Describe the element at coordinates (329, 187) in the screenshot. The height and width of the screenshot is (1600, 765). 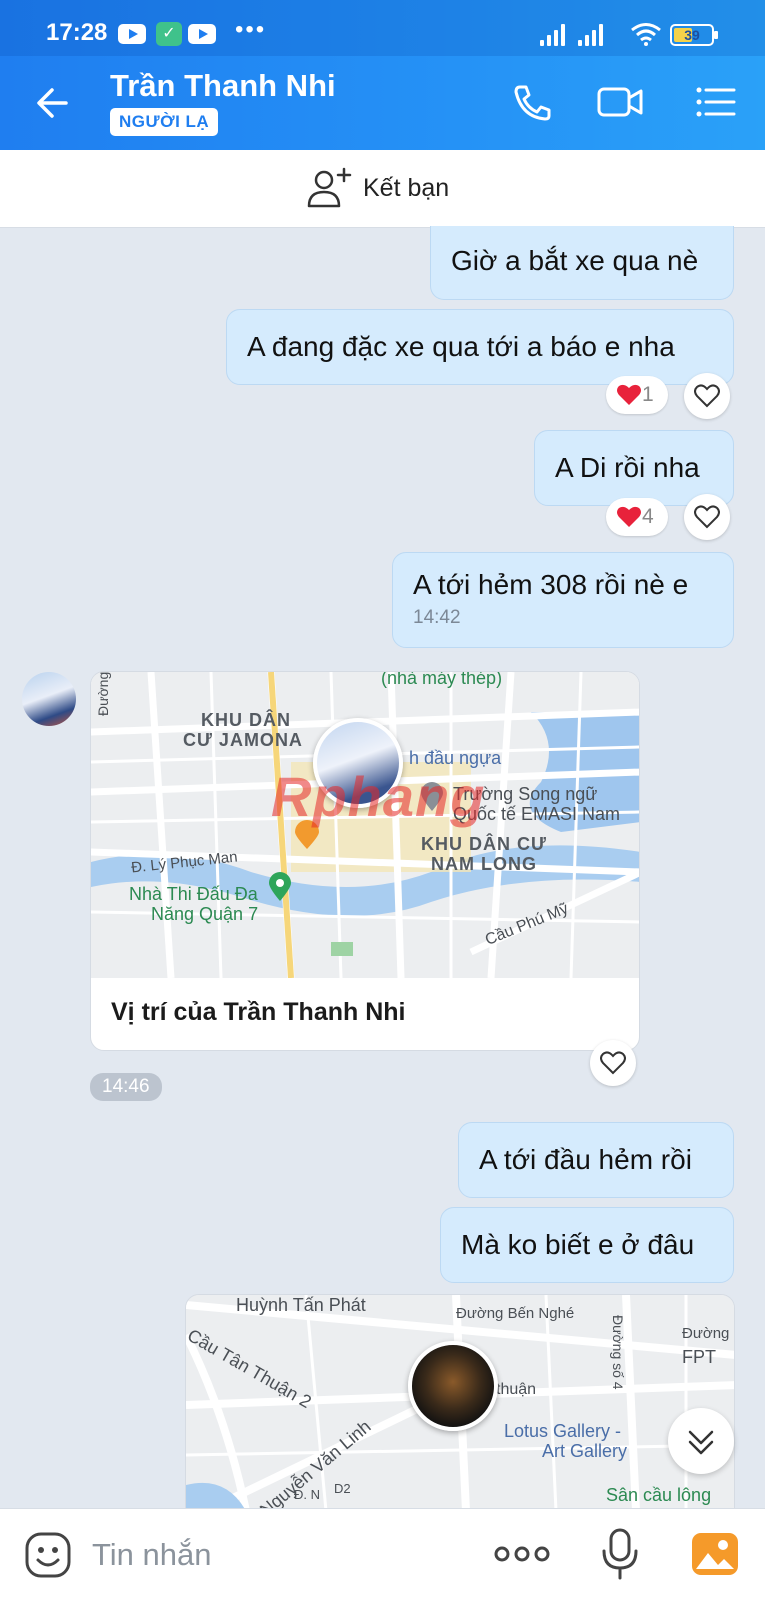
I see `add-user-icon` at that location.